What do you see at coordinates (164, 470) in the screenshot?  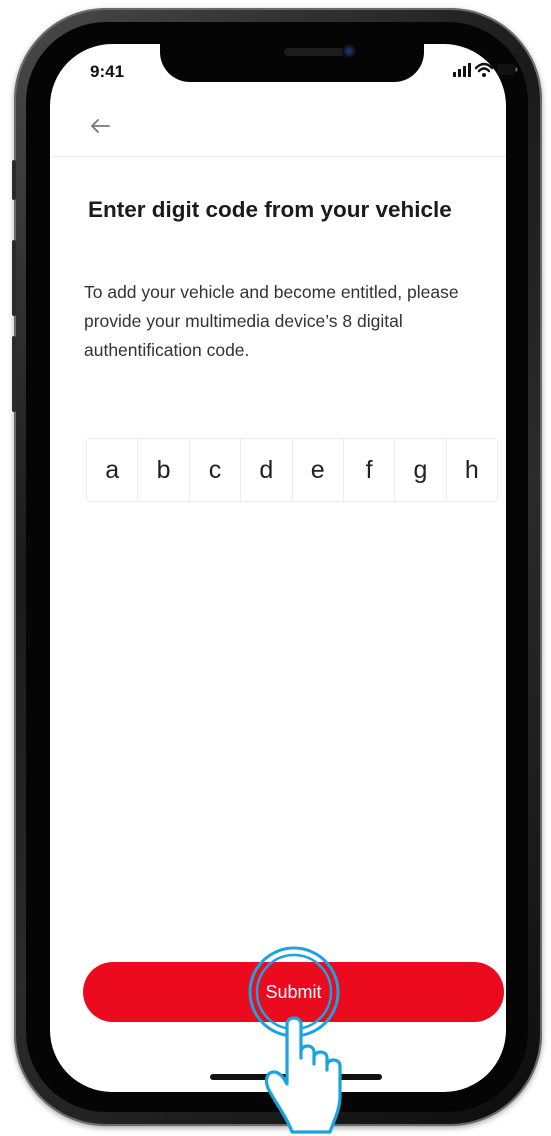 I see `code-digit-field: b` at bounding box center [164, 470].